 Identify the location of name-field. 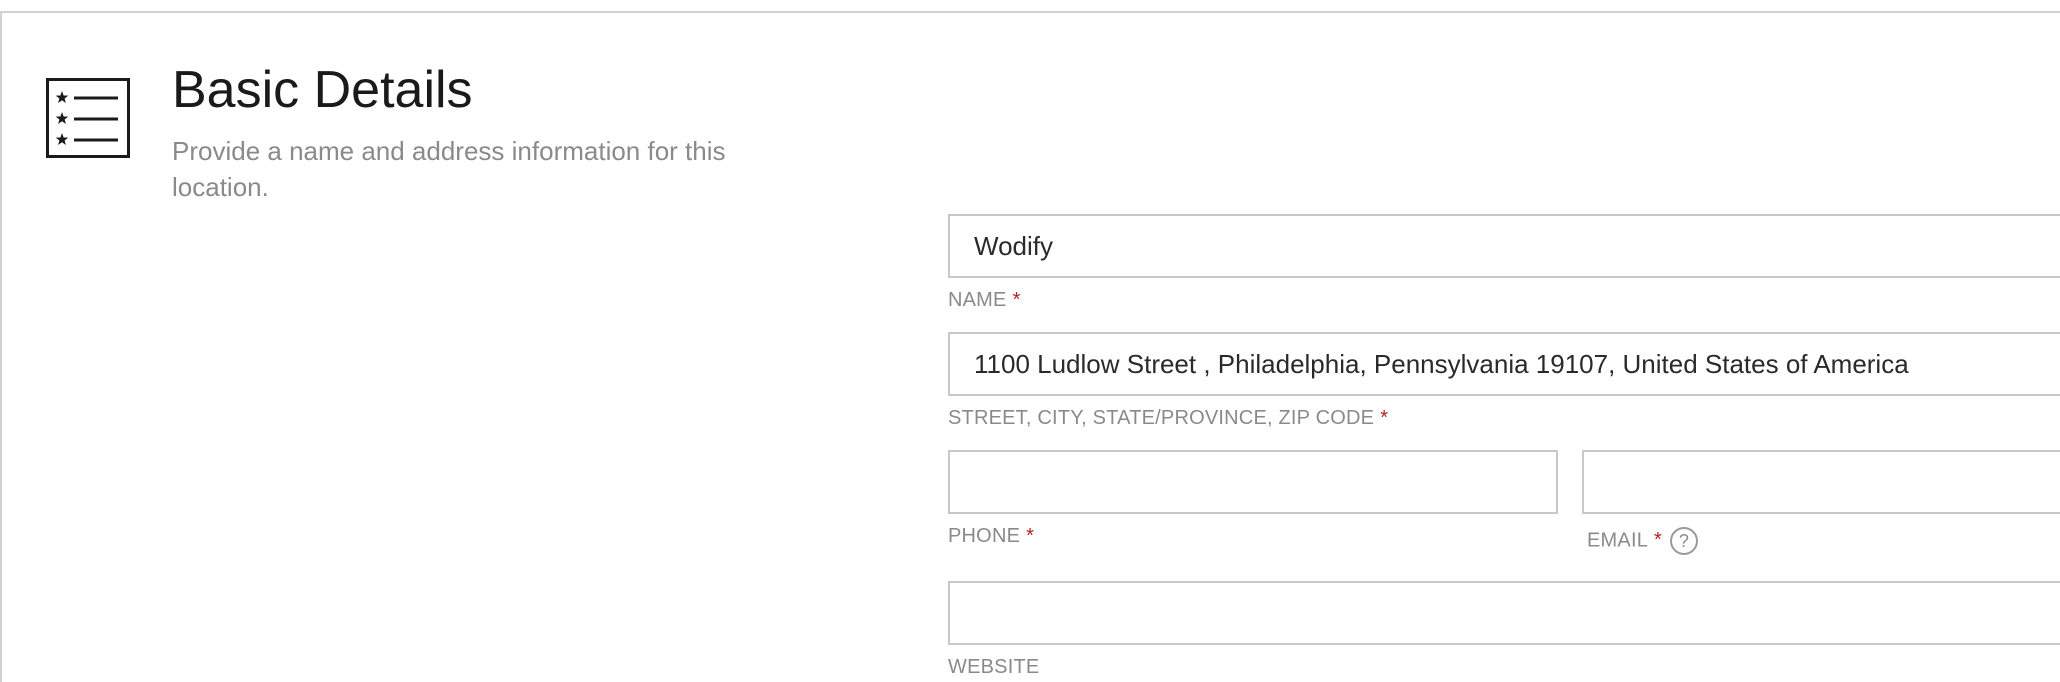
(1504, 246).